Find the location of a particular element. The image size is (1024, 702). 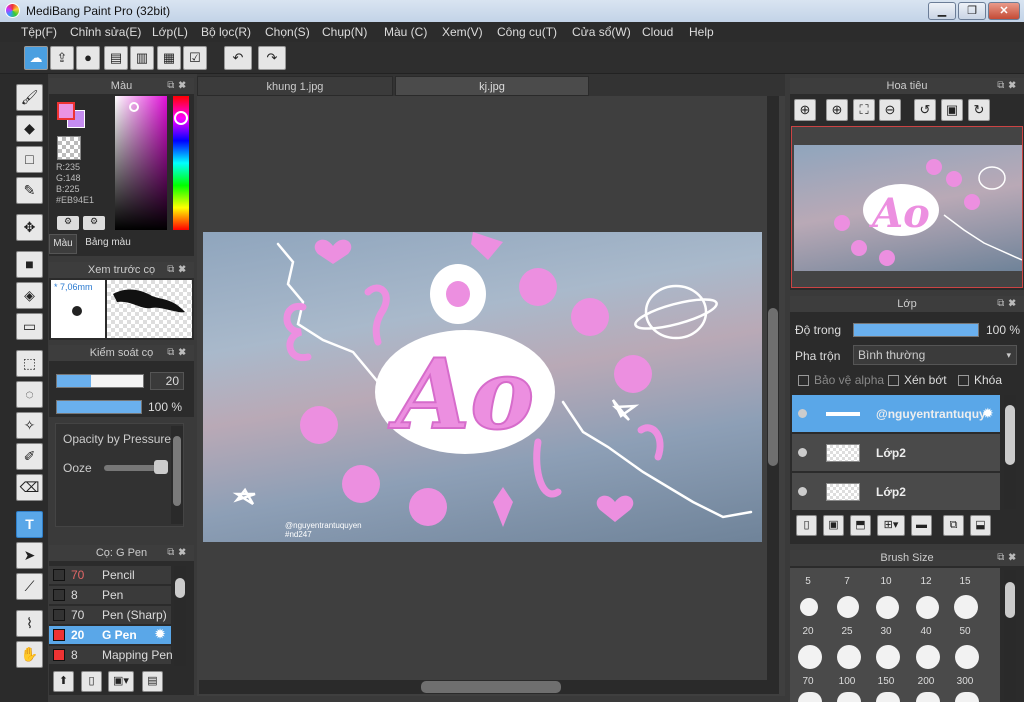

brush-list-scrollbar is located at coordinates (180, 616).